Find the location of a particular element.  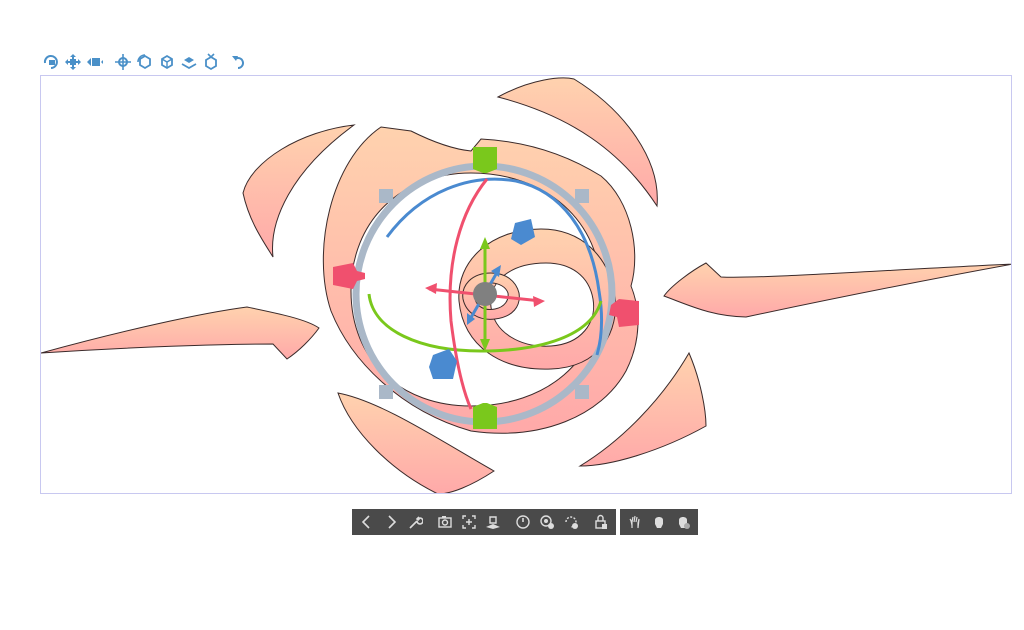

pose-hand-icon is located at coordinates (659, 522).